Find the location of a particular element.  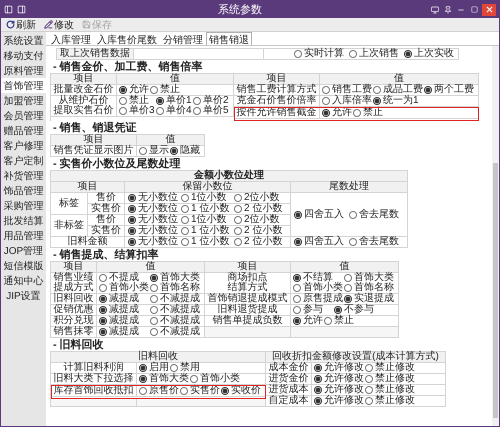

tab: 分销管理 is located at coordinates (183, 38).